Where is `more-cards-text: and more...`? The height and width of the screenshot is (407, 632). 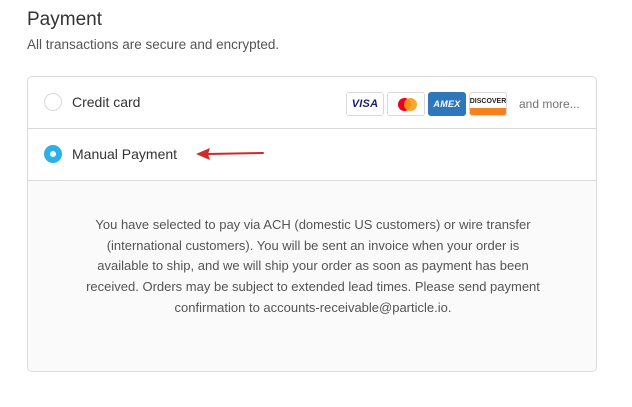 more-cards-text: and more... is located at coordinates (549, 104).